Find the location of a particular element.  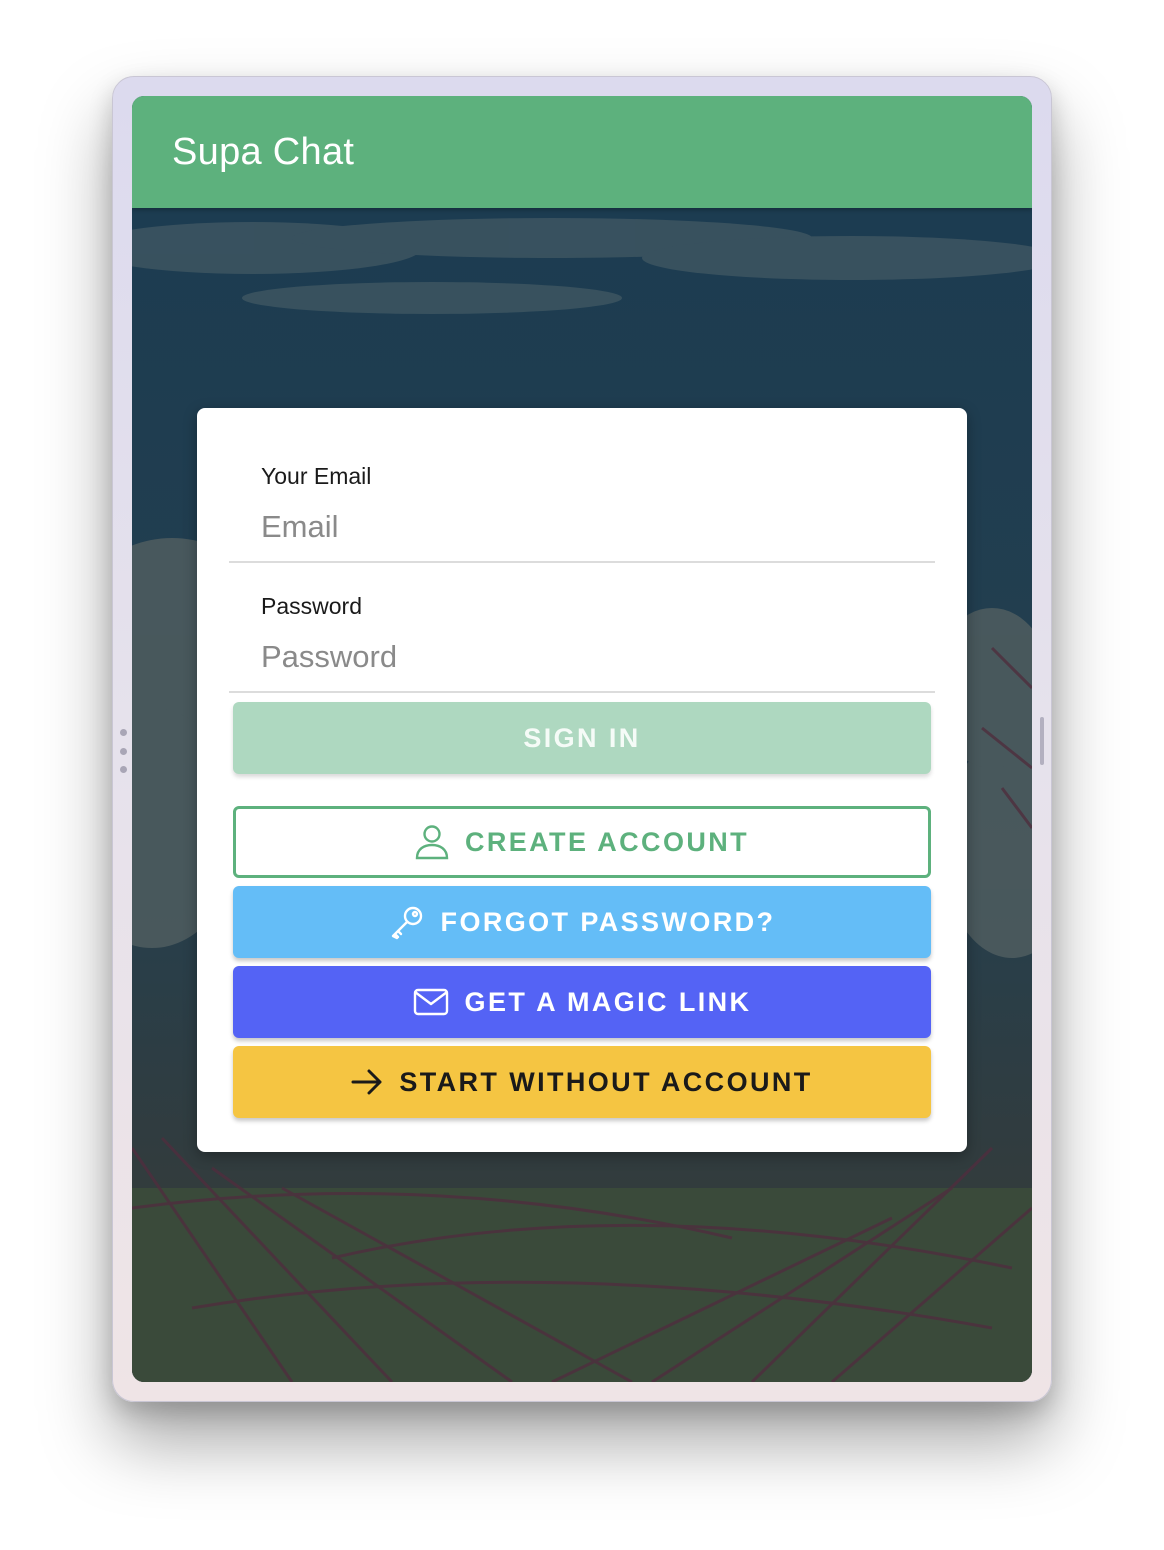

mail-icon is located at coordinates (431, 1002).